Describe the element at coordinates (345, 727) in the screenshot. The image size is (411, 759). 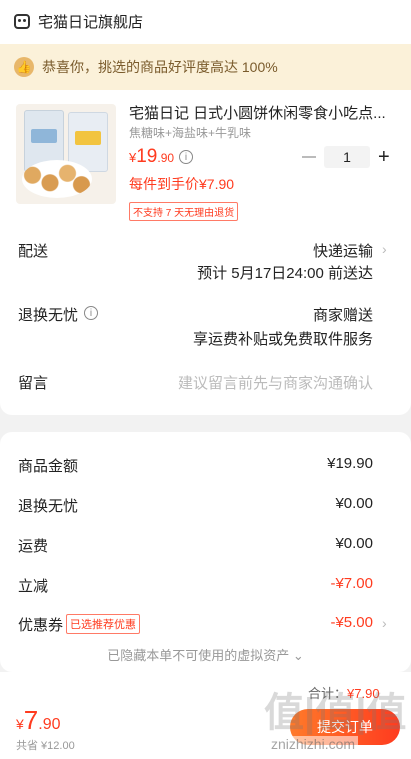
I see `submit-order-button: 提交订单` at that location.